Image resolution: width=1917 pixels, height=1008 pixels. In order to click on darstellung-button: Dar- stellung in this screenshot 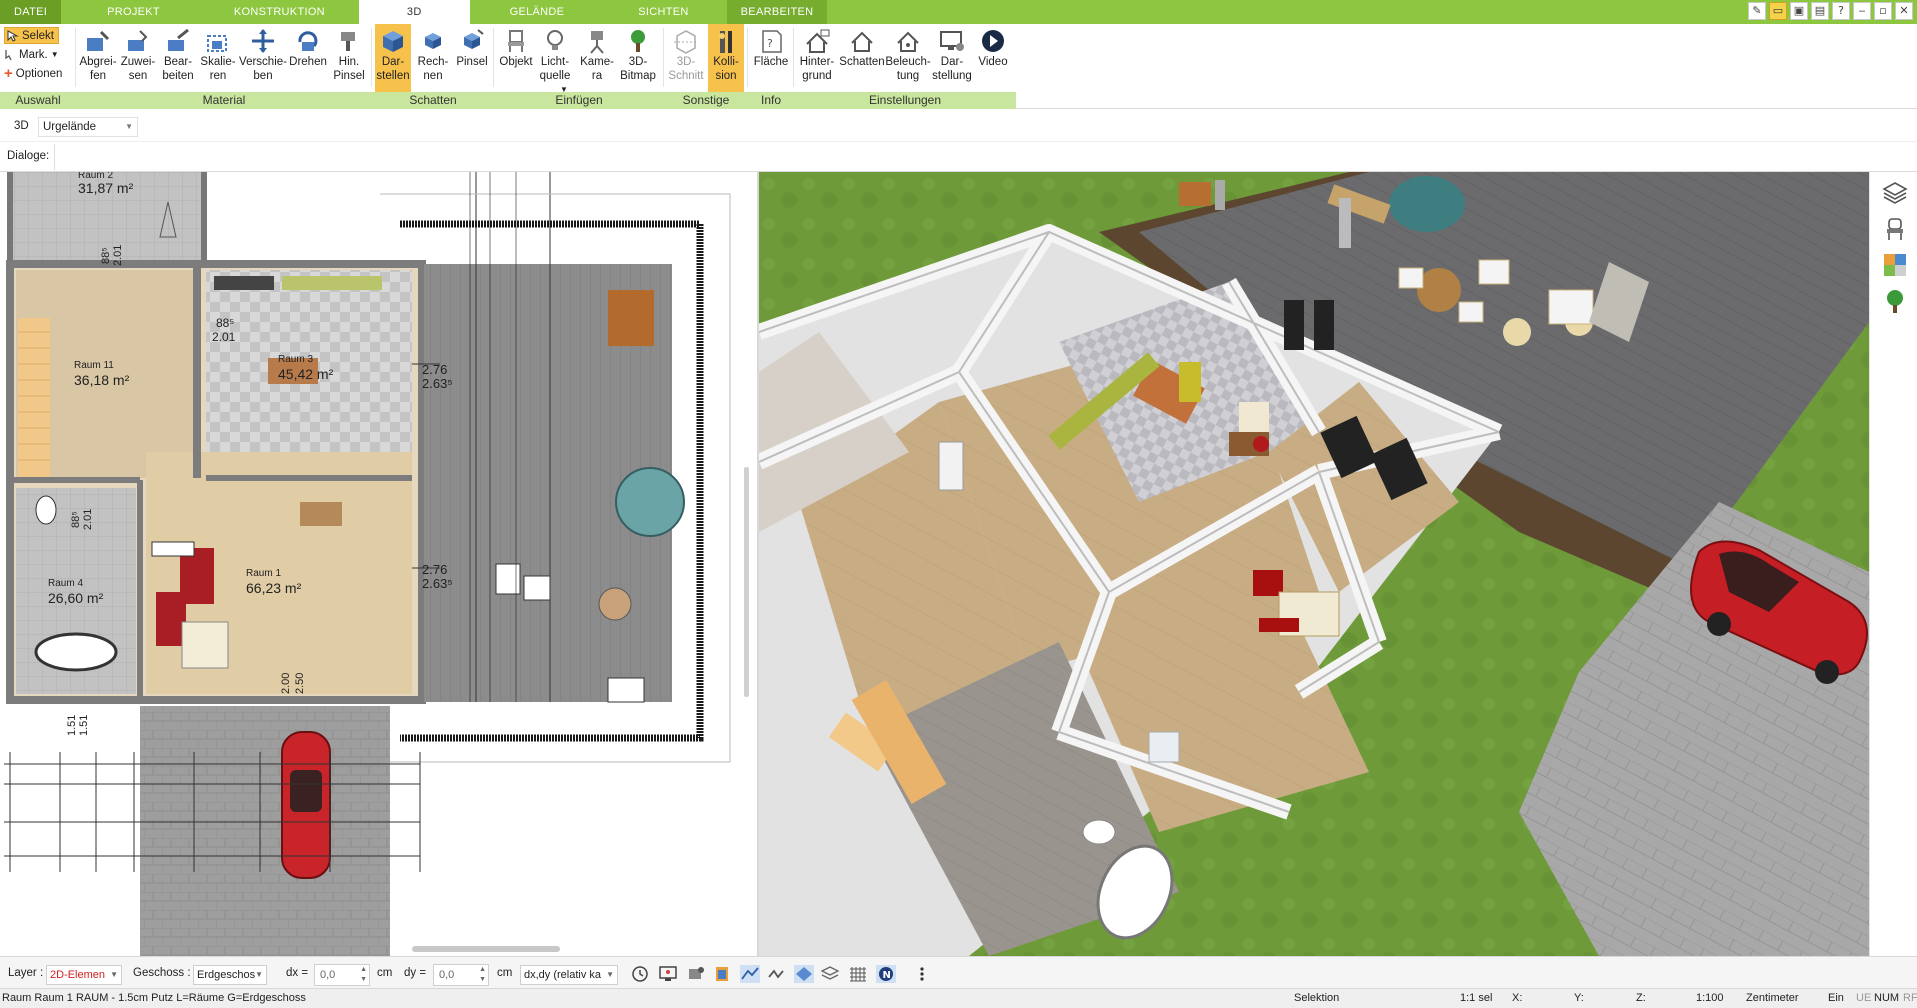, I will do `click(952, 58)`.